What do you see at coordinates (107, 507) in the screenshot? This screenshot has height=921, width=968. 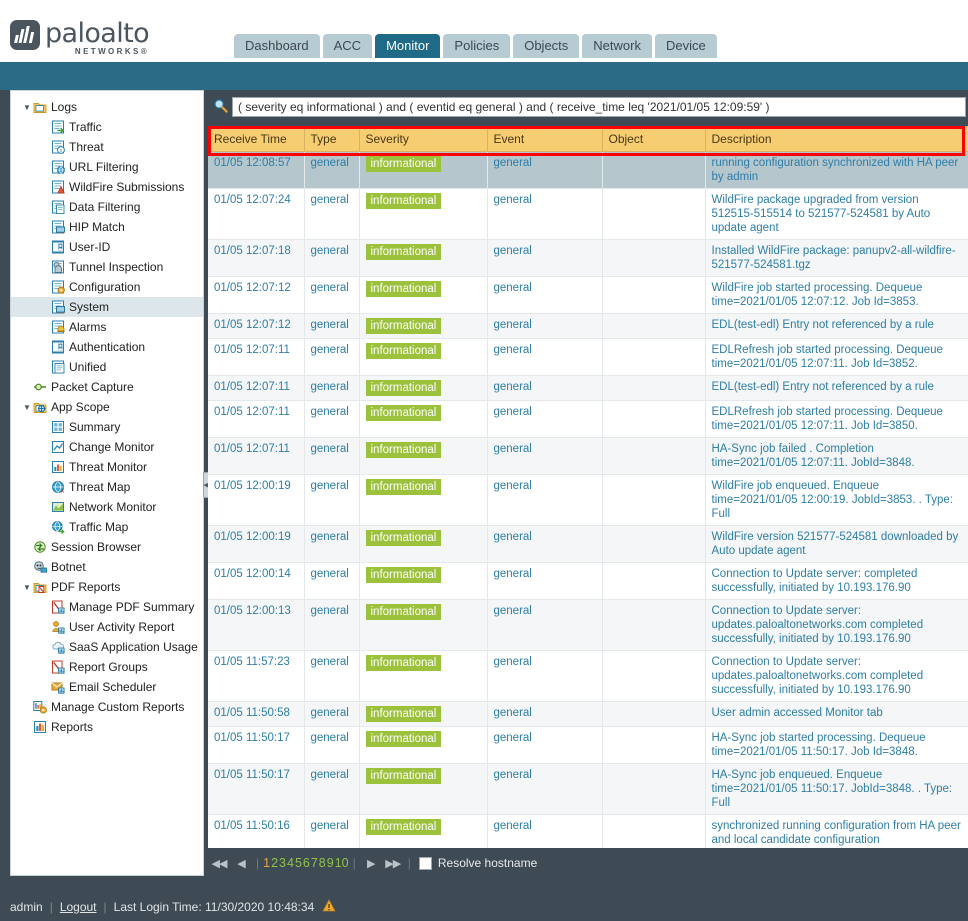 I see `sidebar-item-network-monitor: Network Monitor` at bounding box center [107, 507].